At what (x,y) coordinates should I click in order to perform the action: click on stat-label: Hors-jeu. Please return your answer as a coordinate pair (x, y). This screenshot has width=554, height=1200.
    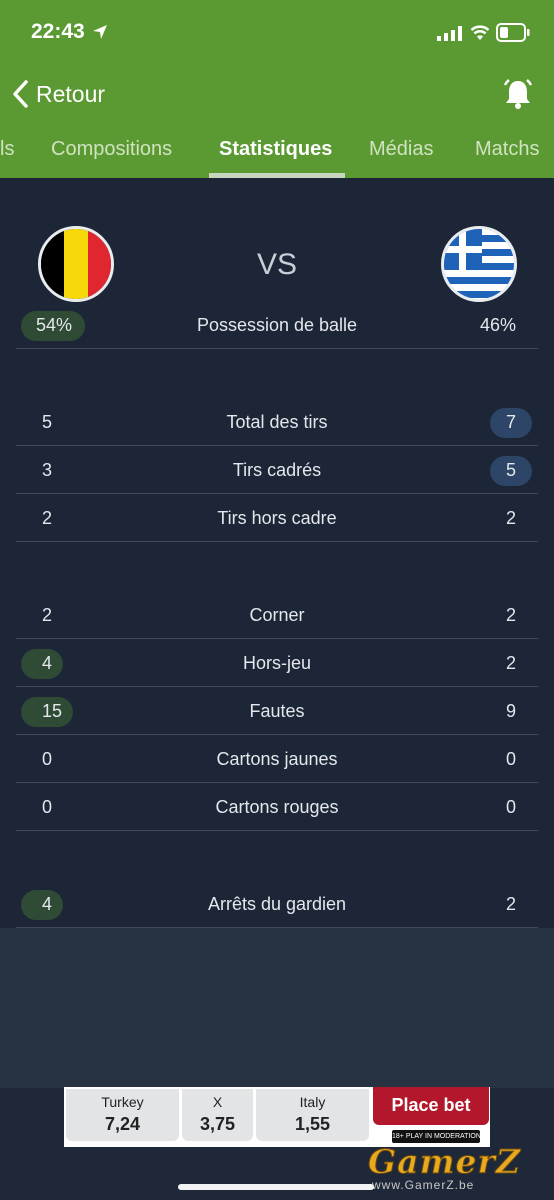
    Looking at the image, I should click on (277, 663).